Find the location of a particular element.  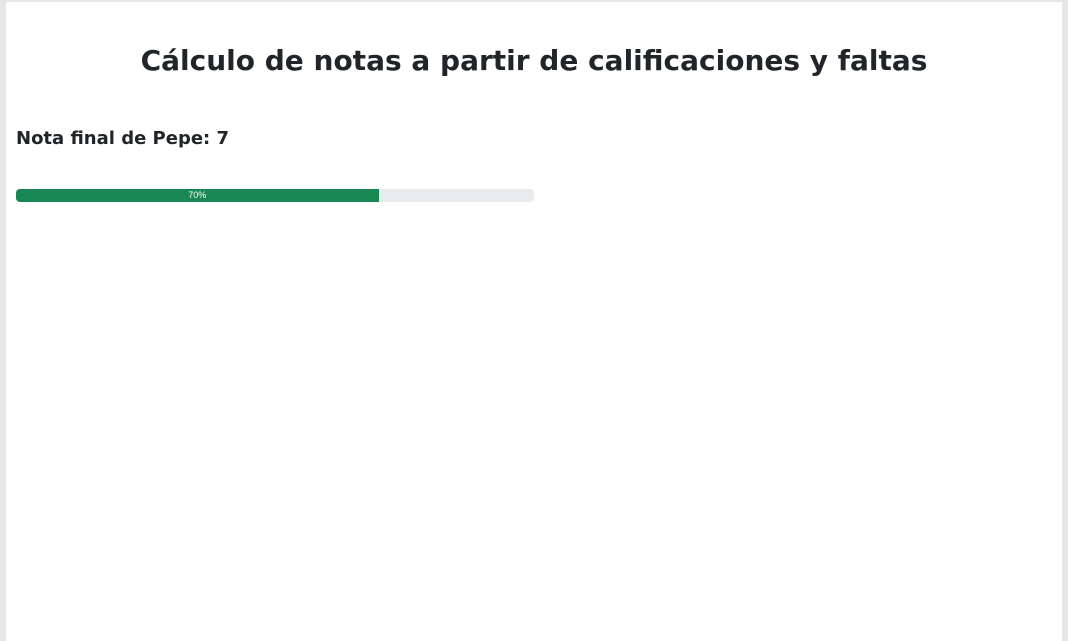

grade-progress-bar: 70% is located at coordinates (275, 195).